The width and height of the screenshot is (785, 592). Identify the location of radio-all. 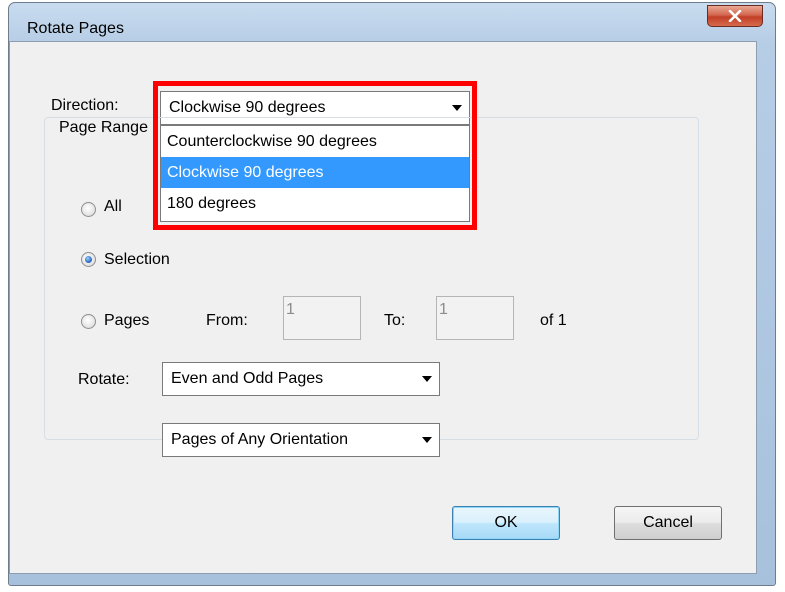
(88, 209).